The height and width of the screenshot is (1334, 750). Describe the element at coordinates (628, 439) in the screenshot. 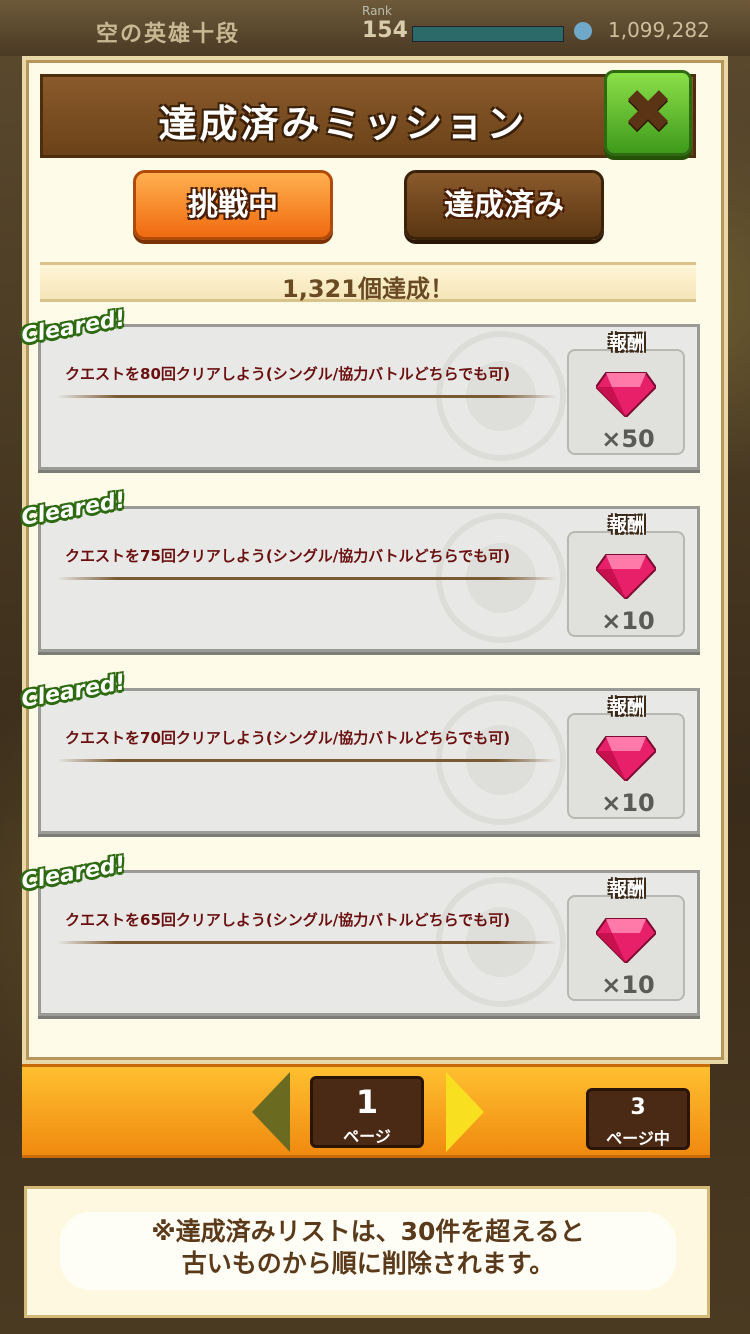

I see `reward-count: ×50` at that location.